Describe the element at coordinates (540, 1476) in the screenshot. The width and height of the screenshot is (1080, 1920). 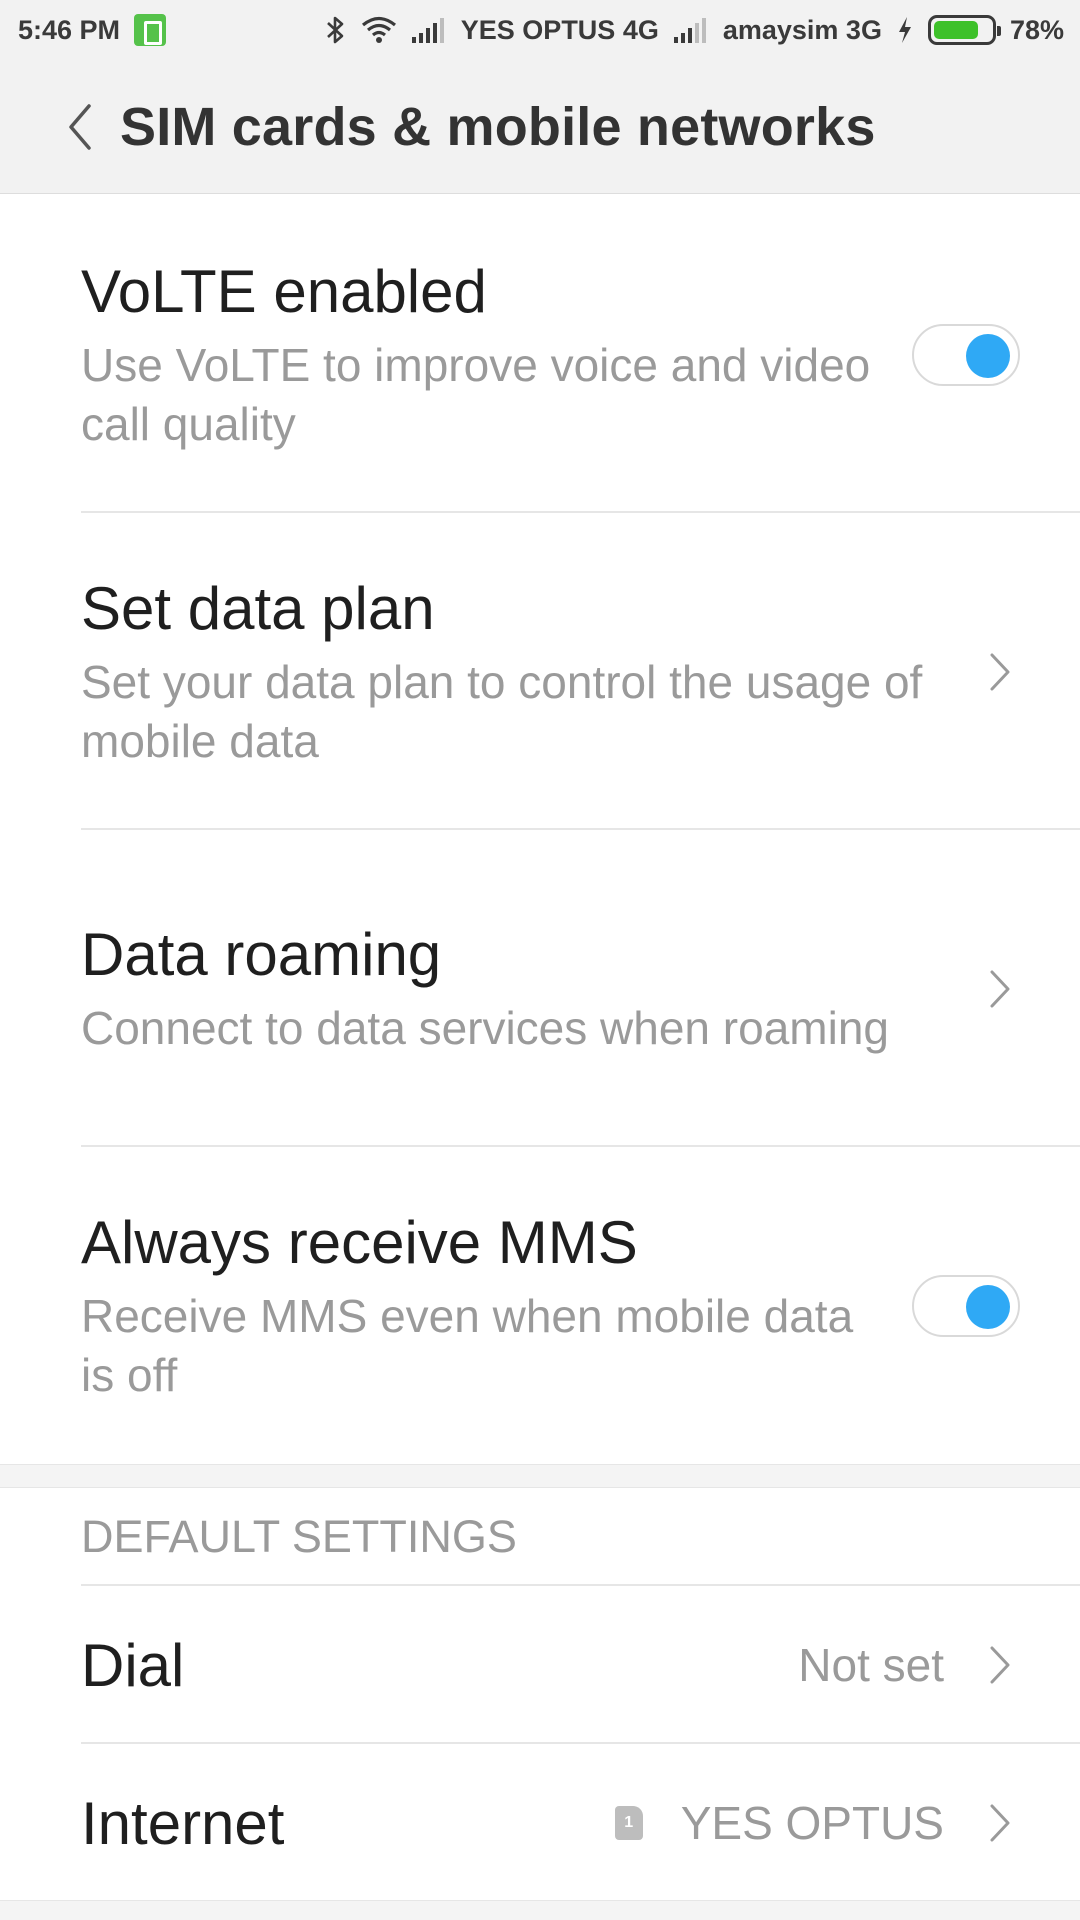
I see `section-separator` at that location.